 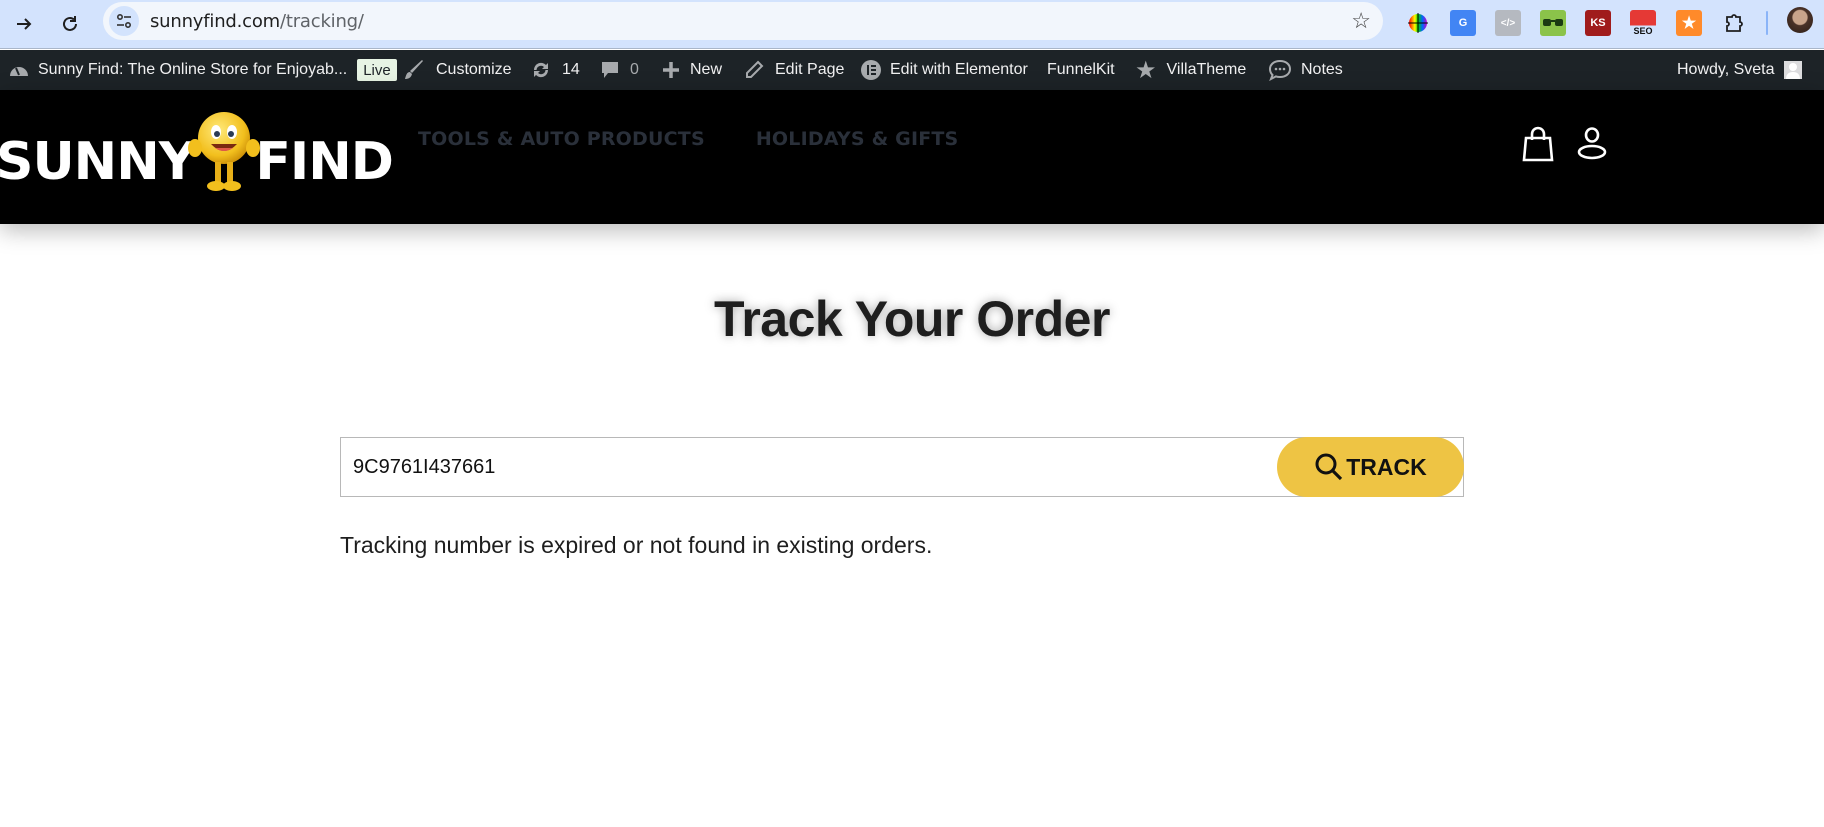 I want to click on funnelkit-label: FunnelKit, so click(x=1081, y=69).